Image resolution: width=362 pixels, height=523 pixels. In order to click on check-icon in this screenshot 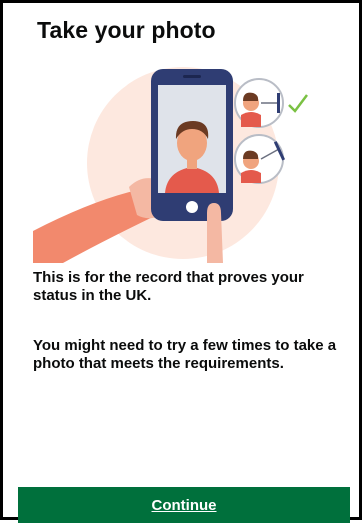, I will do `click(298, 103)`.